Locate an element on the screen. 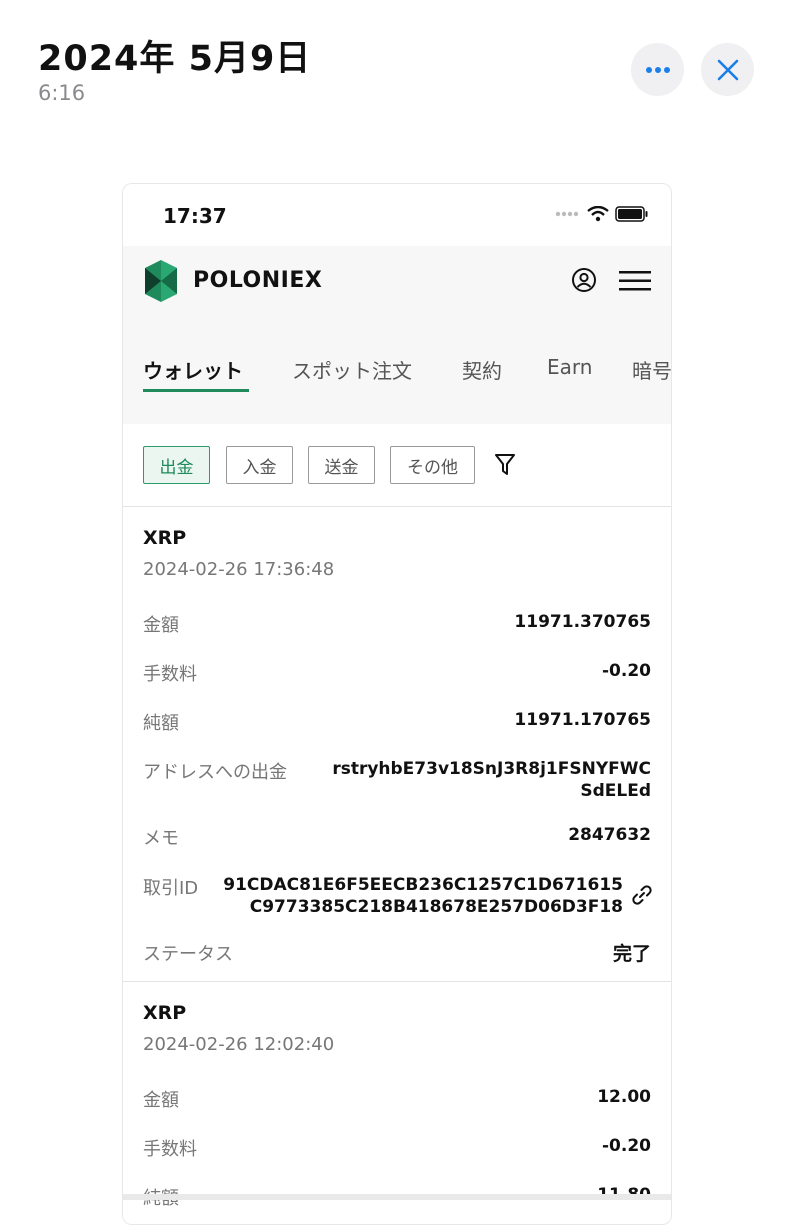 This screenshot has width=792, height=1225. ellipsis-icon is located at coordinates (657, 69).